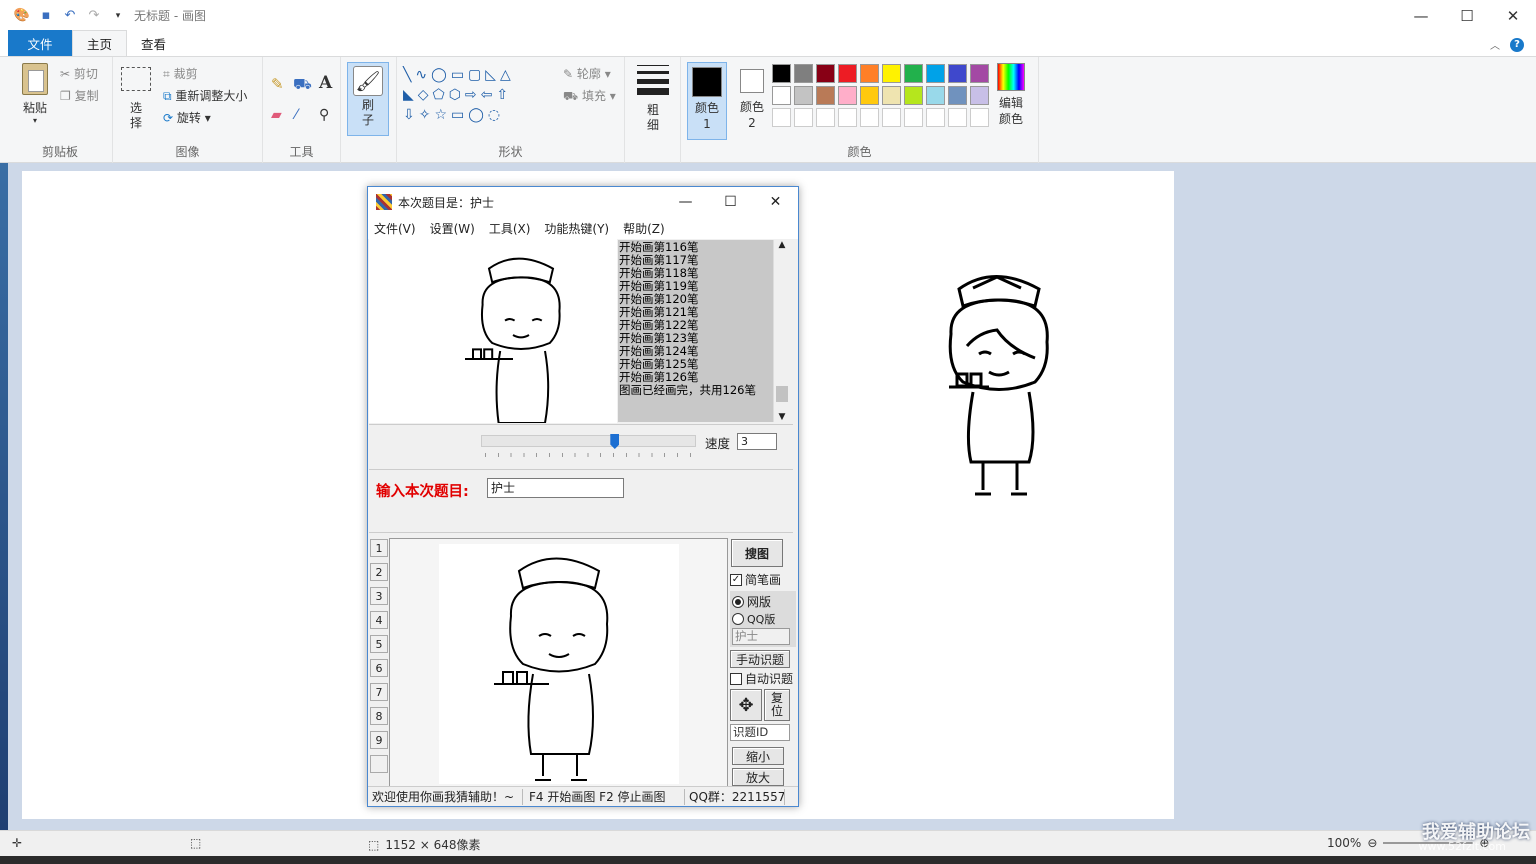 The height and width of the screenshot is (864, 1536). Describe the element at coordinates (777, 705) in the screenshot. I see `reset-button: 复位` at that location.